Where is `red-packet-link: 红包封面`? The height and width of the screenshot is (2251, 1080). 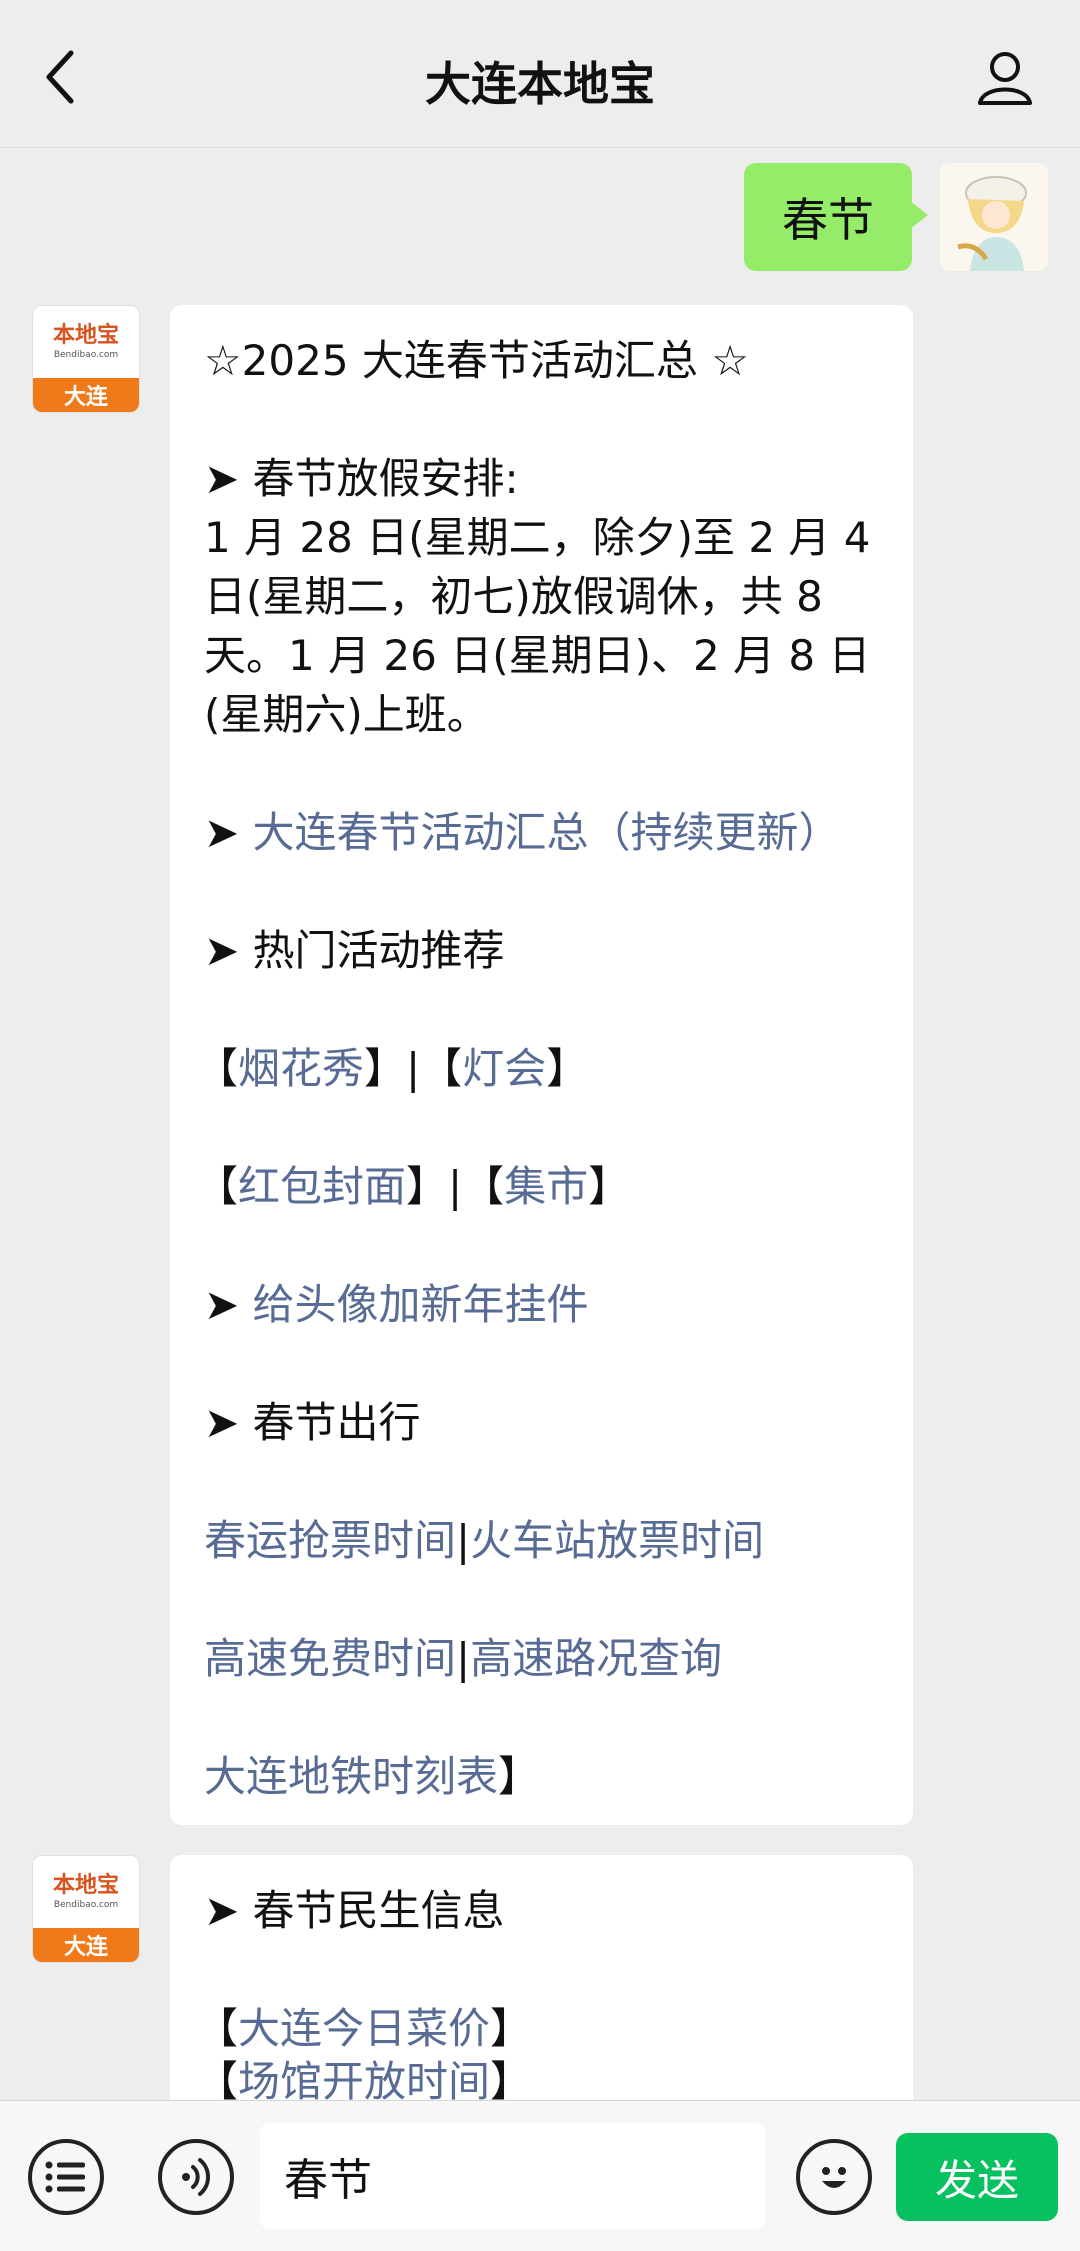 red-packet-link: 红包封面 is located at coordinates (322, 1186).